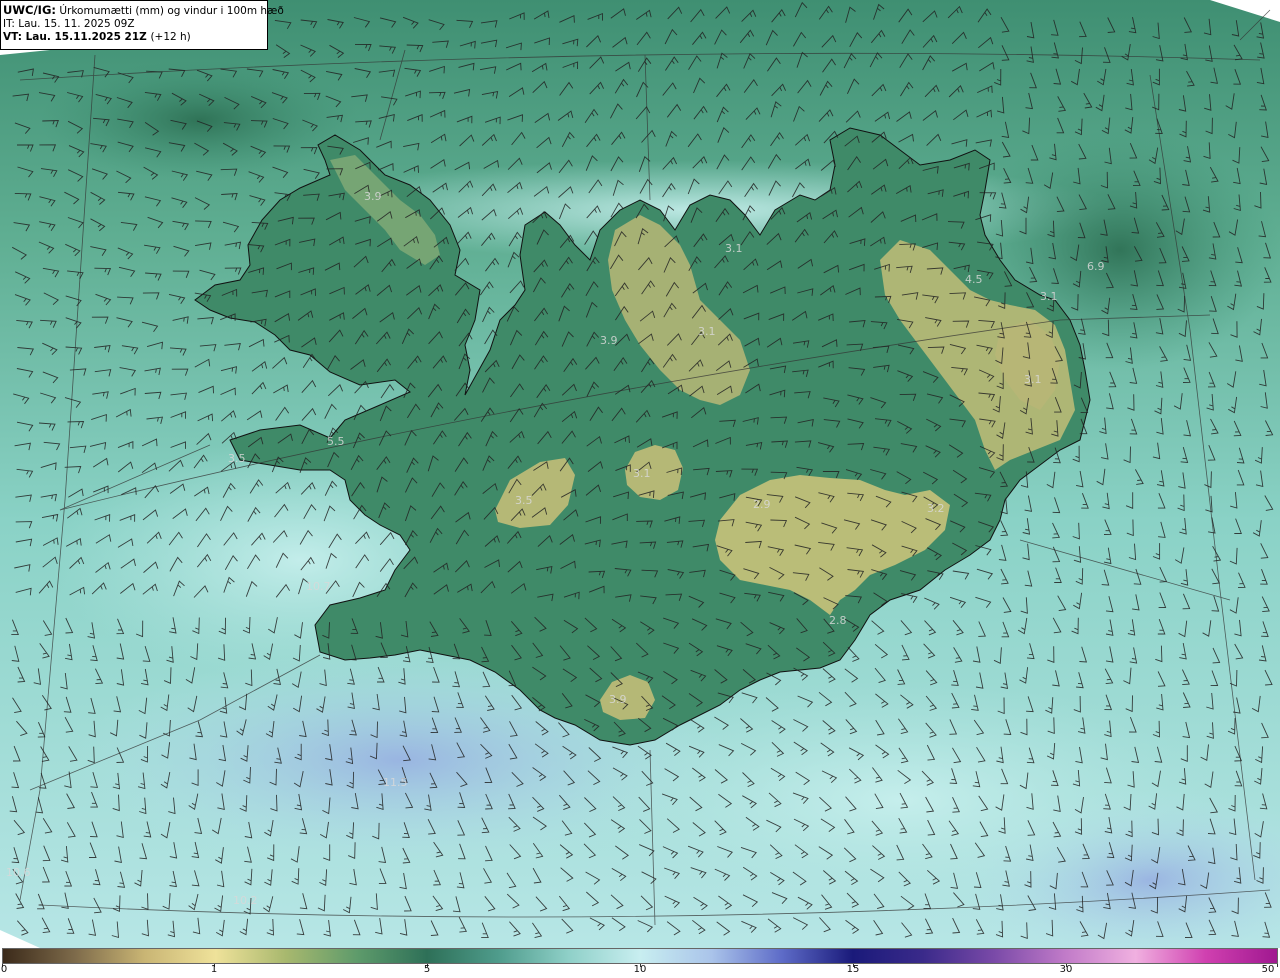  I want to click on colorbar-strip, so click(640, 956).